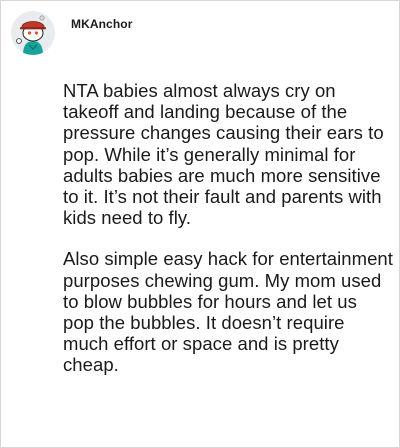  What do you see at coordinates (101, 24) in the screenshot?
I see `comment-username: MKAnchor` at bounding box center [101, 24].